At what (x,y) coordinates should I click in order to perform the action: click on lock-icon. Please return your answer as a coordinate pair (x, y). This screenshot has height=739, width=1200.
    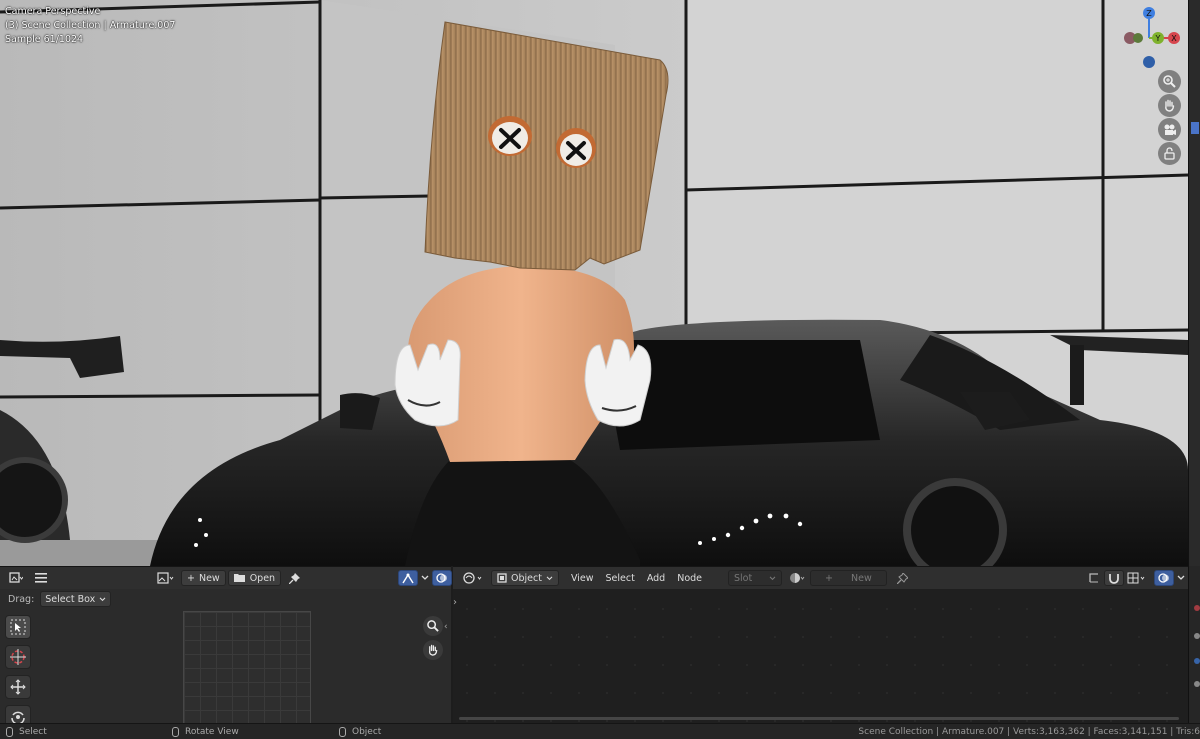
    Looking at the image, I should click on (1169, 153).